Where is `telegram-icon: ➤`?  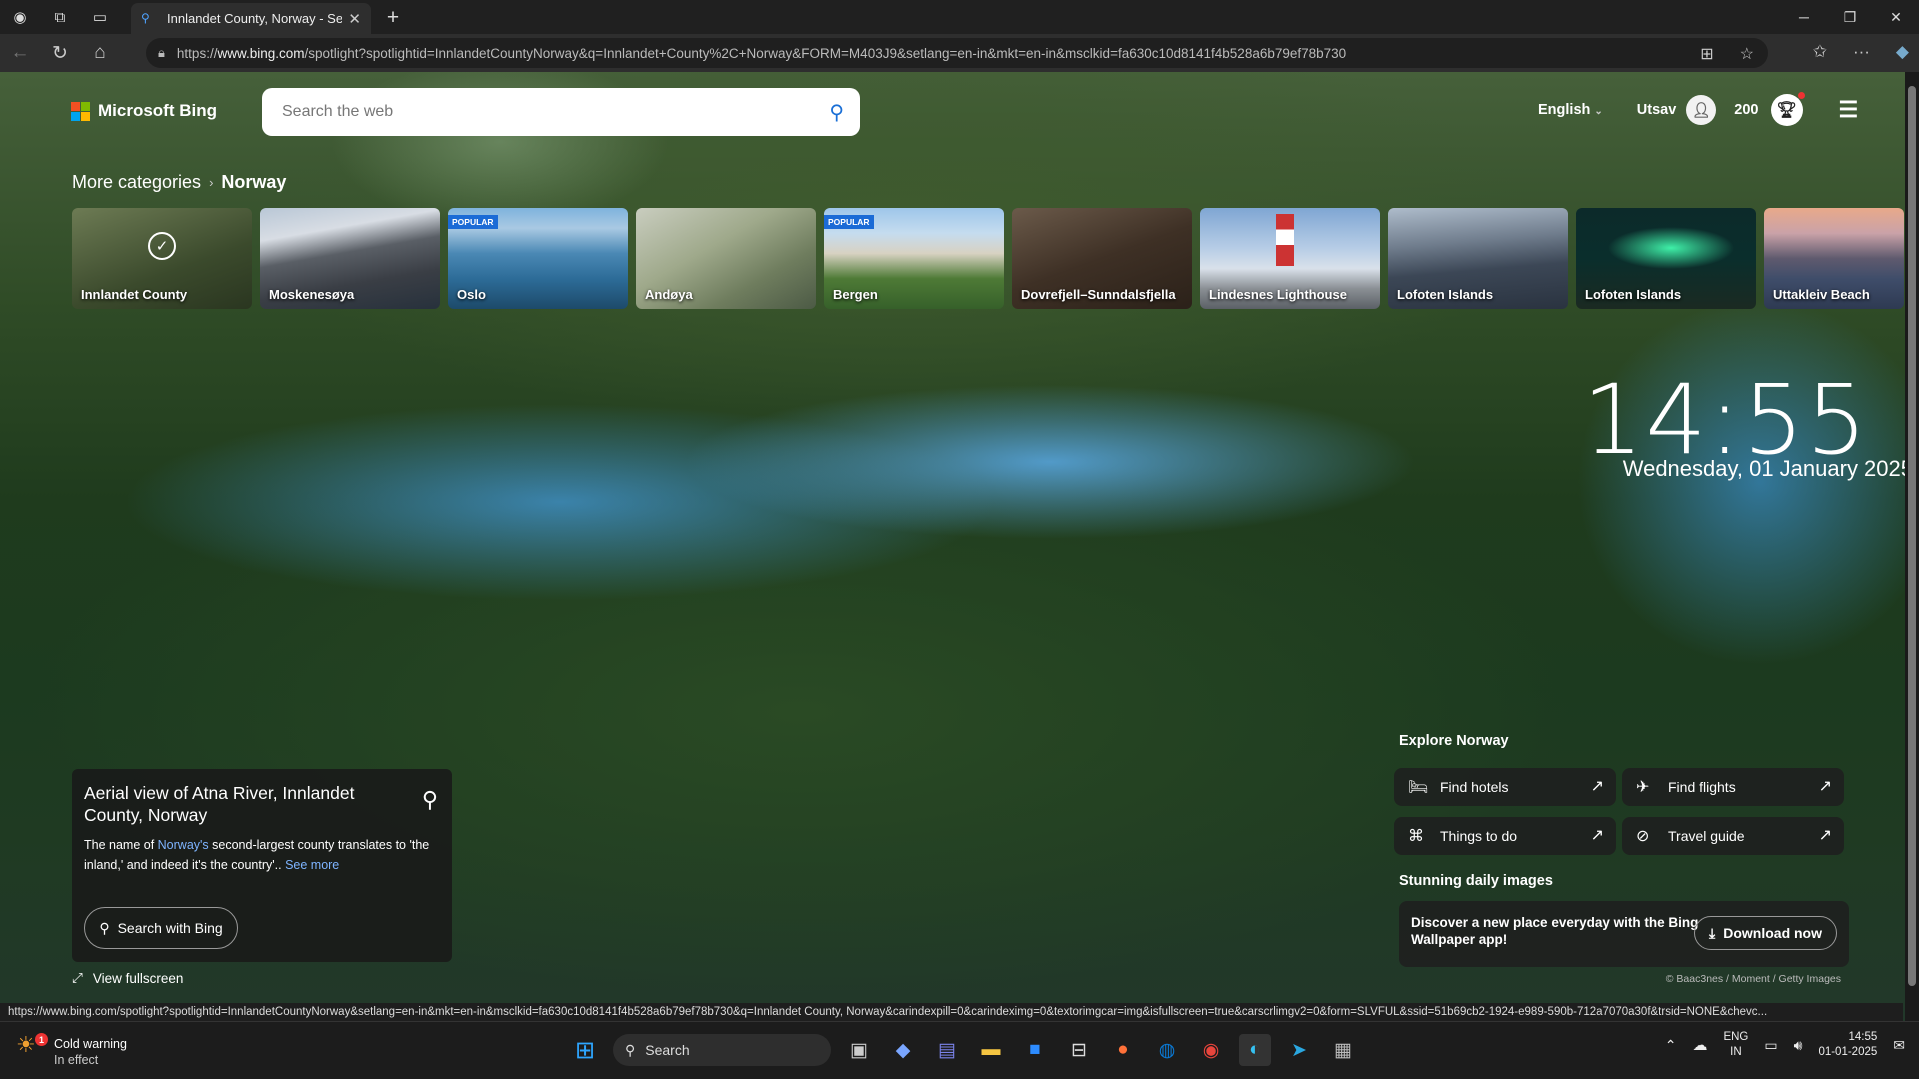 telegram-icon: ➤ is located at coordinates (1299, 1050).